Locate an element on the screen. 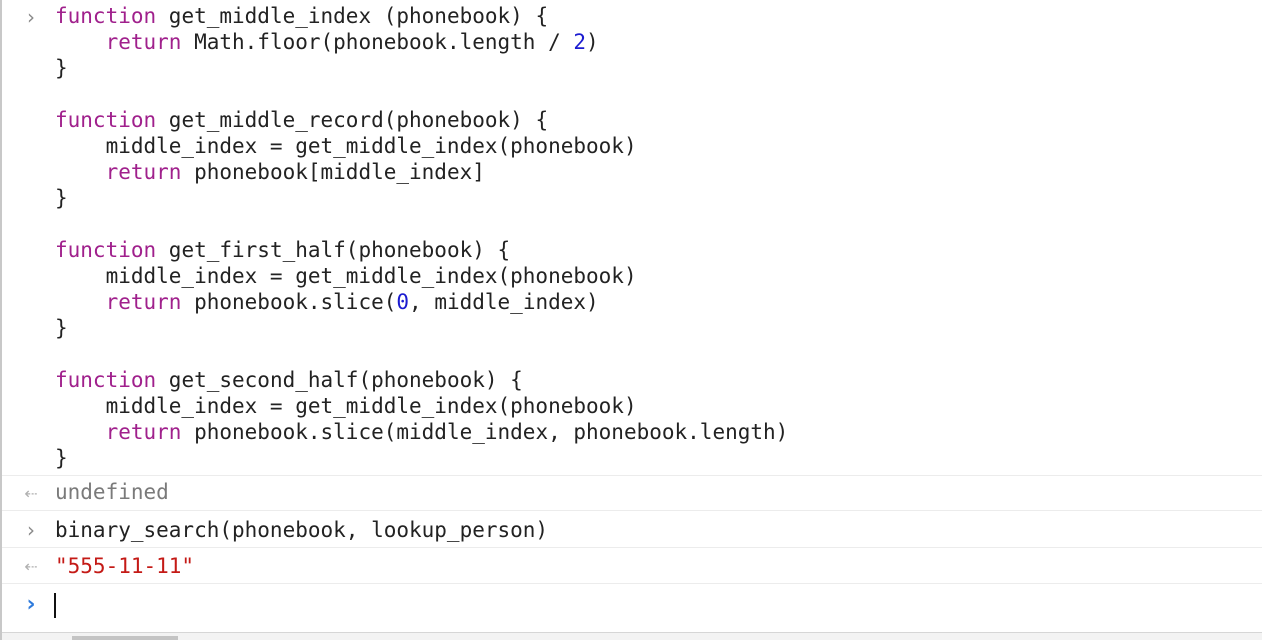 Image resolution: width=1262 pixels, height=640 pixels. prompt-chevron-icon: › is located at coordinates (31, 604).